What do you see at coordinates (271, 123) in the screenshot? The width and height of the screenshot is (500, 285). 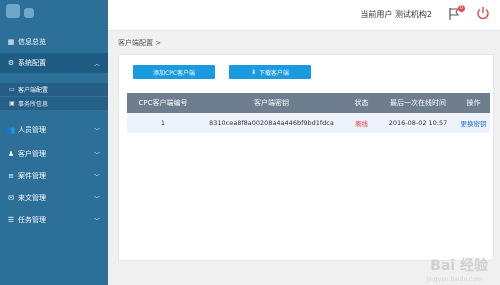 I see `cell-key: 8310cea8f8a00208a4a446bf9bd1fdca` at bounding box center [271, 123].